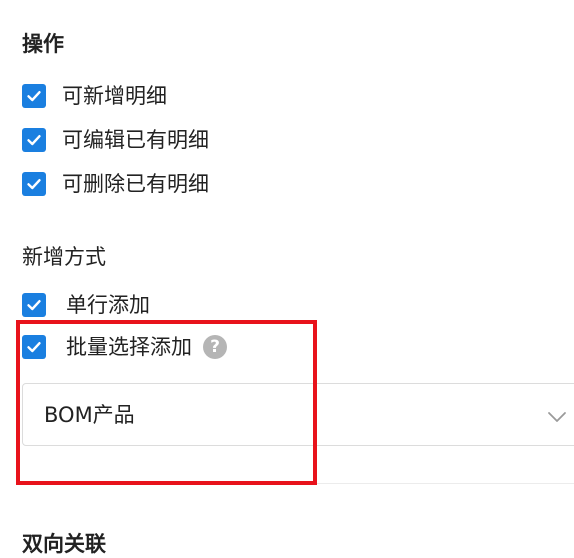 The height and width of the screenshot is (558, 574). Describe the element at coordinates (89, 415) in the screenshot. I see `select-value: BOM产品` at that location.